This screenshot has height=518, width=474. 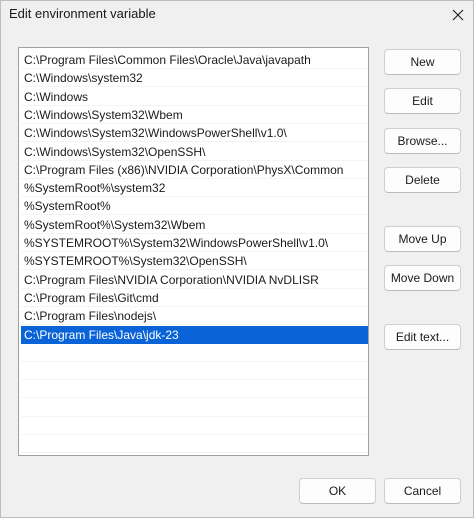 I want to click on list-item: C:\Program Files\Java\jdk-23, so click(x=194, y=334).